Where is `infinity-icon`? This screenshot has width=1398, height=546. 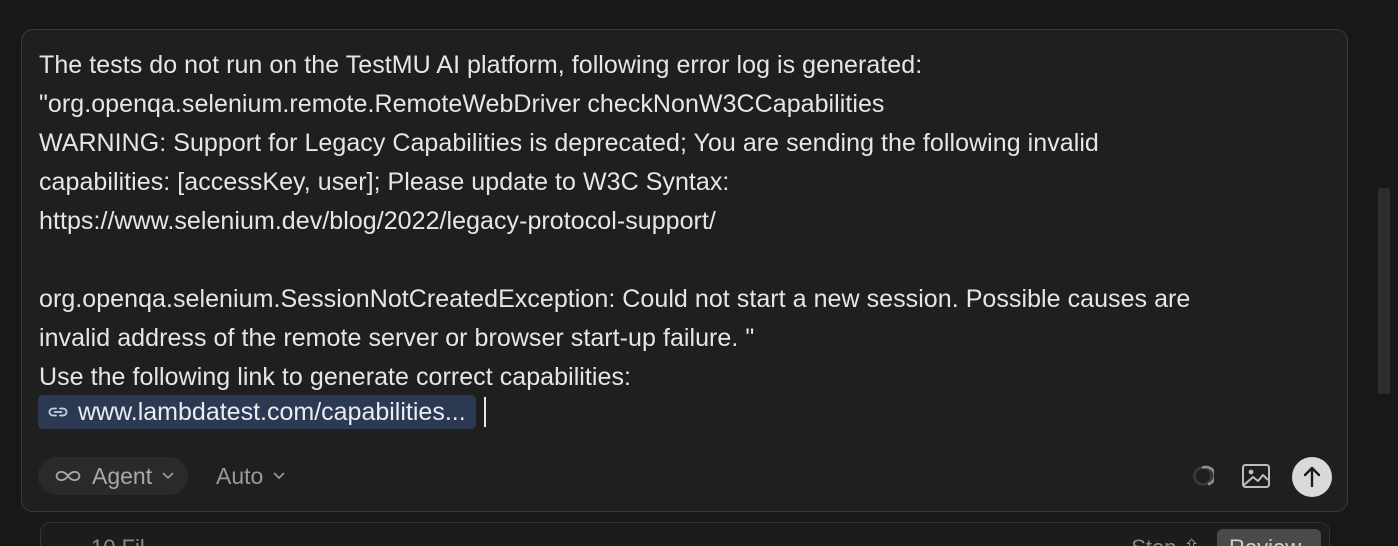 infinity-icon is located at coordinates (68, 476).